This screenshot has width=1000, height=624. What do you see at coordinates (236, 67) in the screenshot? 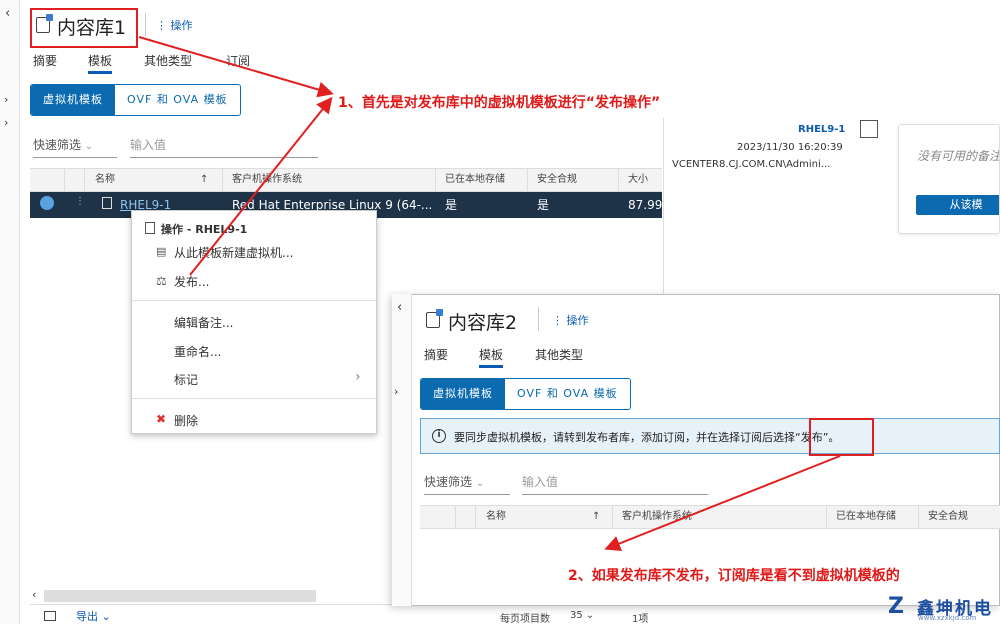
I see `arrow-to-title` at bounding box center [236, 67].